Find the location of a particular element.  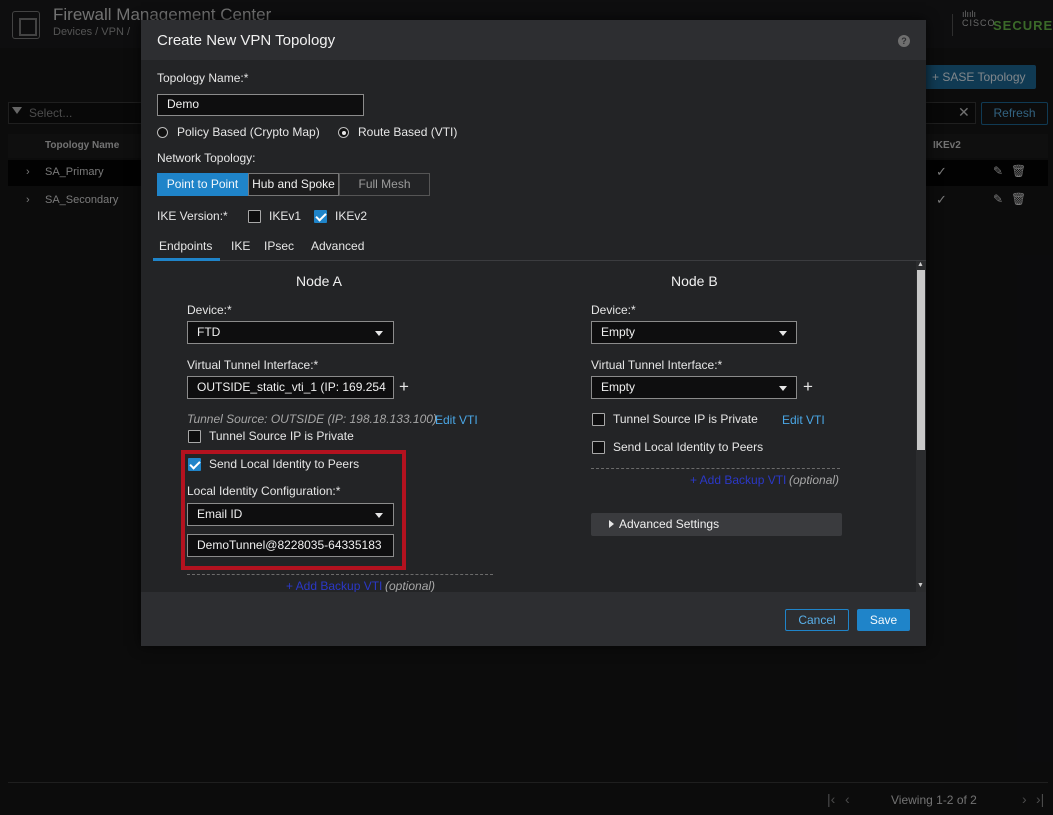

node-b-tunnel-private-label: Tunnel Source IP is Private is located at coordinates (685, 419).